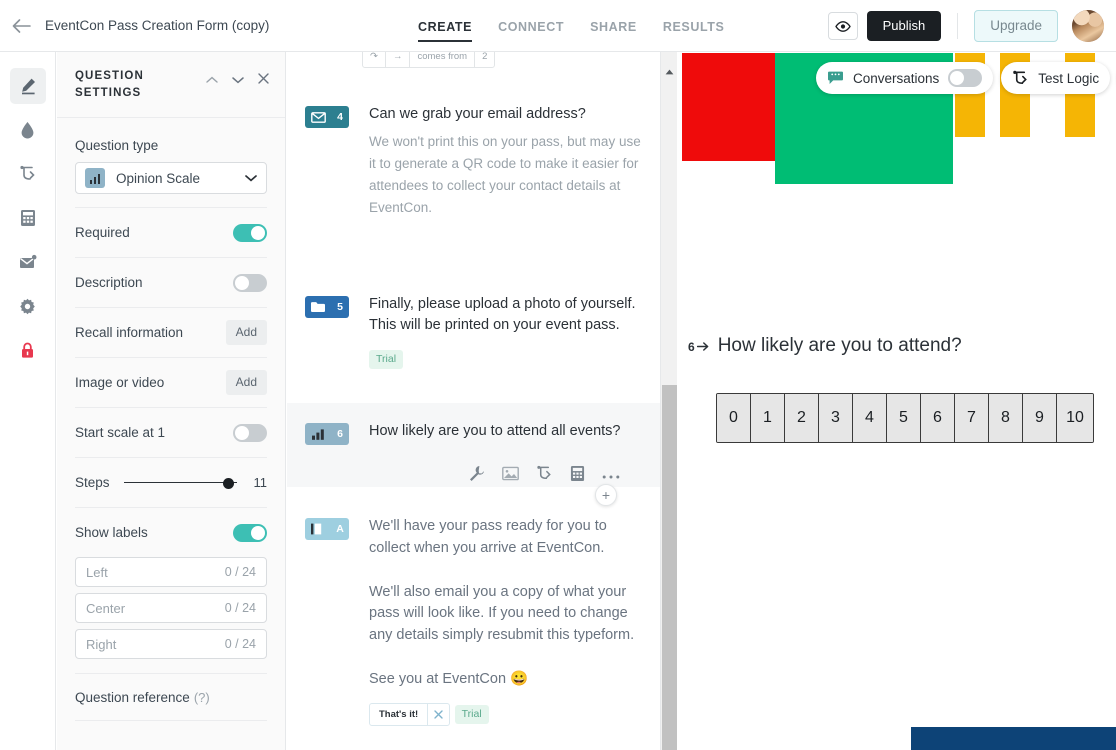 Image resolution: width=1116 pixels, height=750 pixels. Describe the element at coordinates (318, 434) in the screenshot. I see `bar-chart-icon` at that location.